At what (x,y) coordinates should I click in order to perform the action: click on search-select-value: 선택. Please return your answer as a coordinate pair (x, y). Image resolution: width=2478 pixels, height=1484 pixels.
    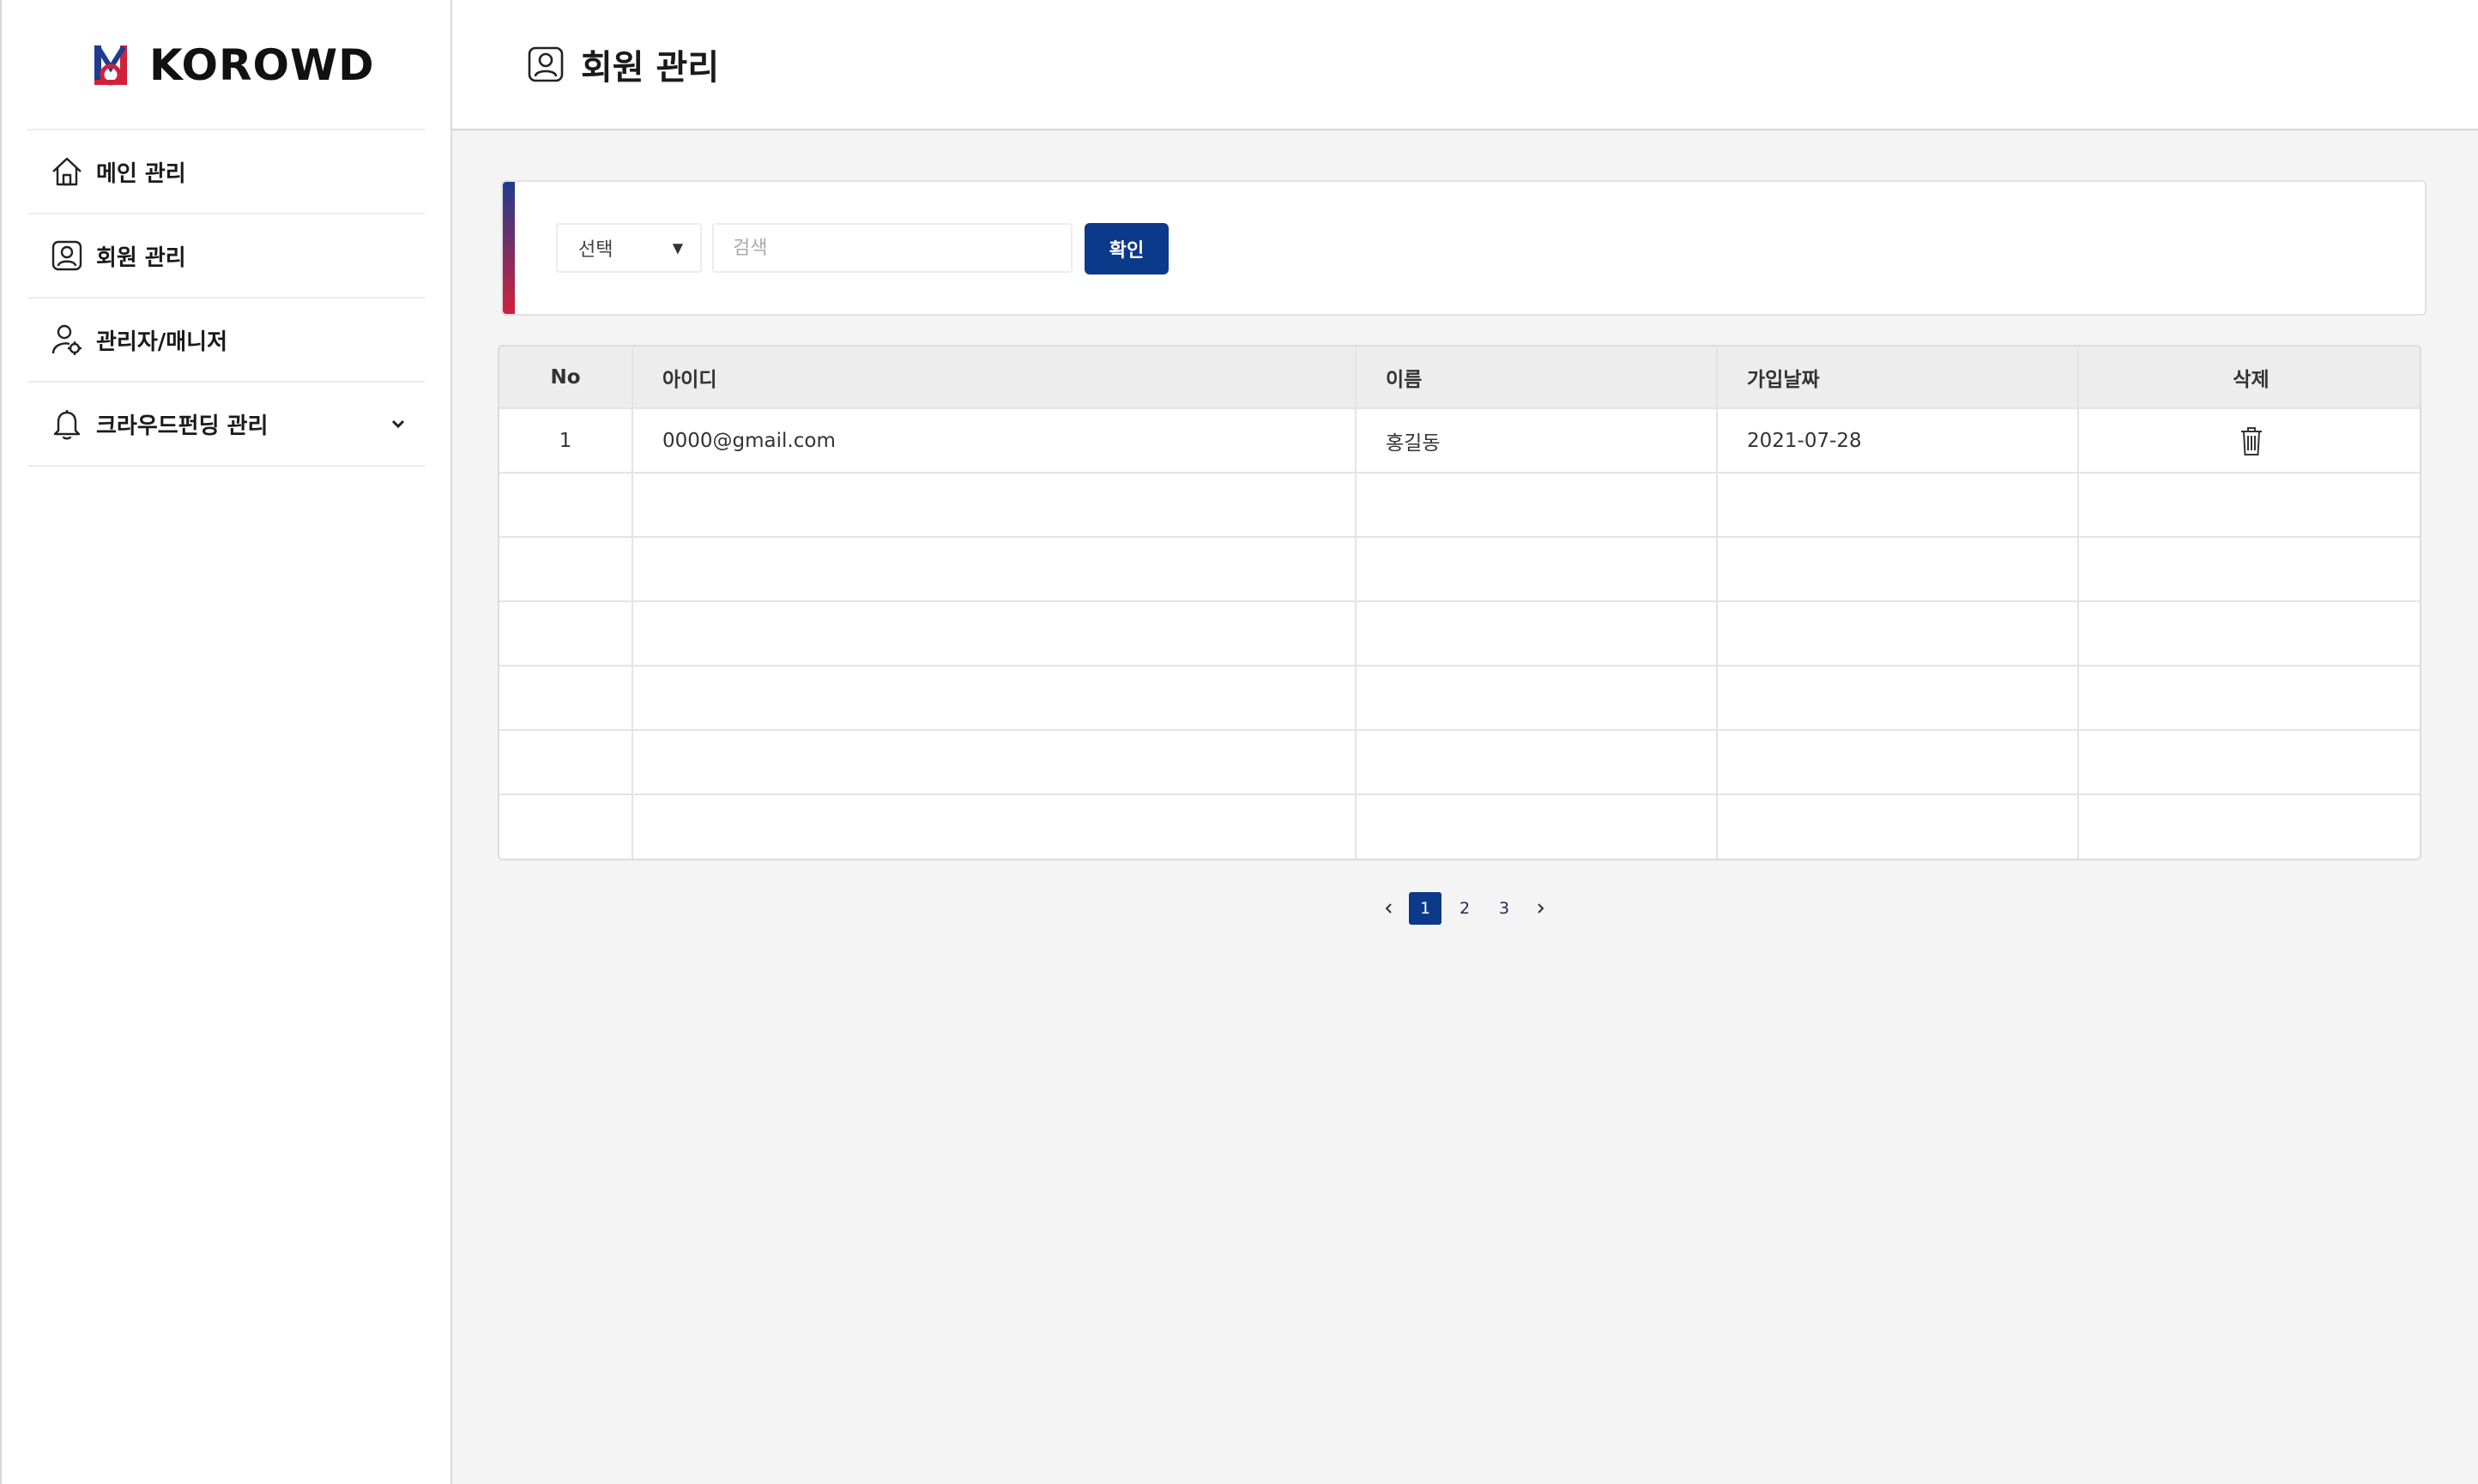
    Looking at the image, I should click on (595, 250).